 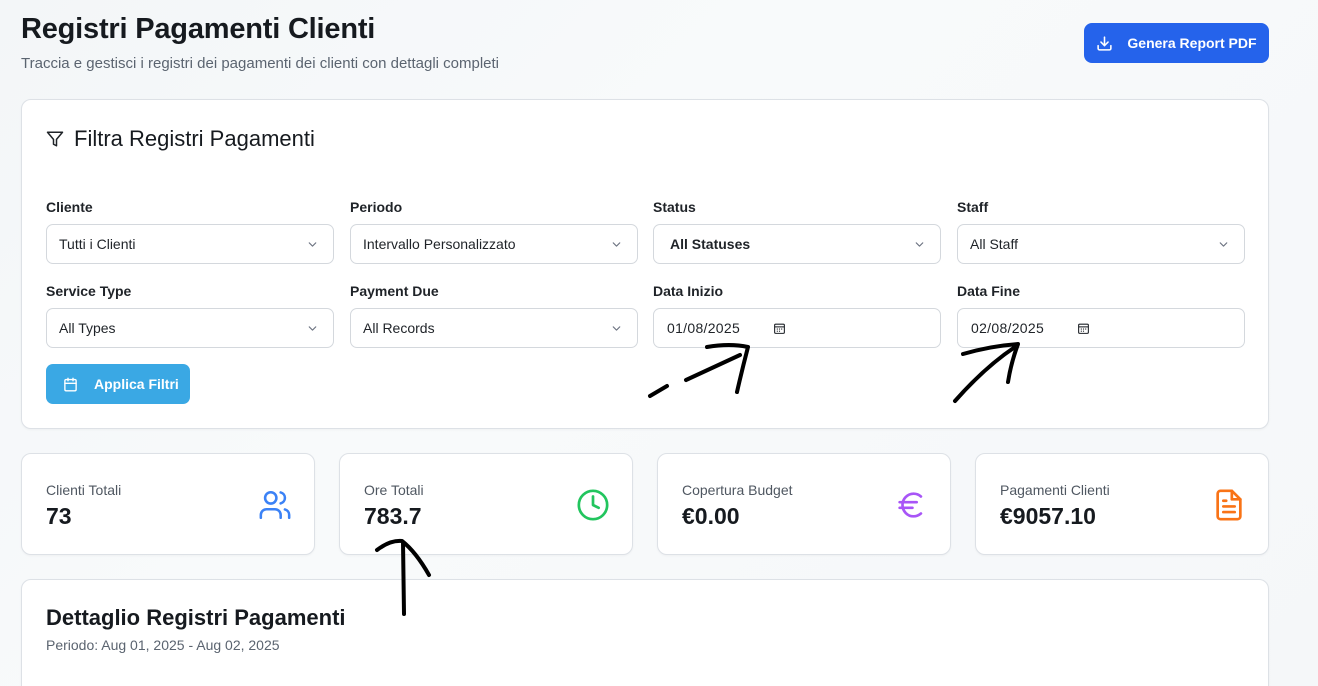 I want to click on cliente-select: Tutti i Clienti, so click(x=190, y=244).